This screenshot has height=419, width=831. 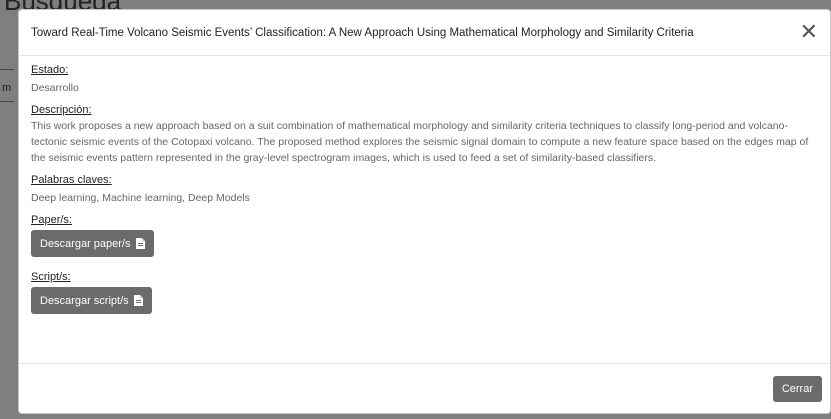 I want to click on descripcion-label: Descripción:, so click(x=61, y=110).